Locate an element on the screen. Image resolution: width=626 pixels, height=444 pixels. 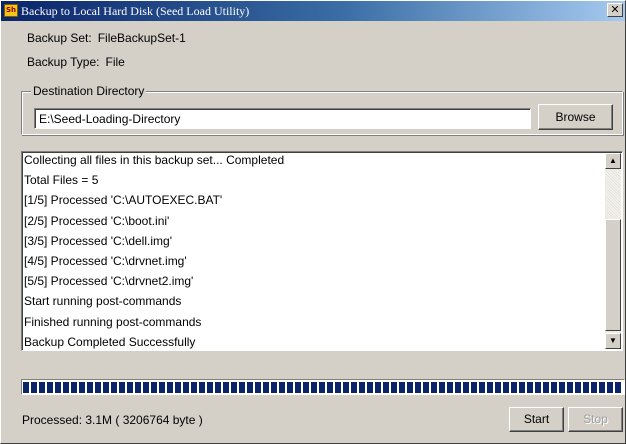
backup-set-label: Backup Set: is located at coordinates (59, 38).